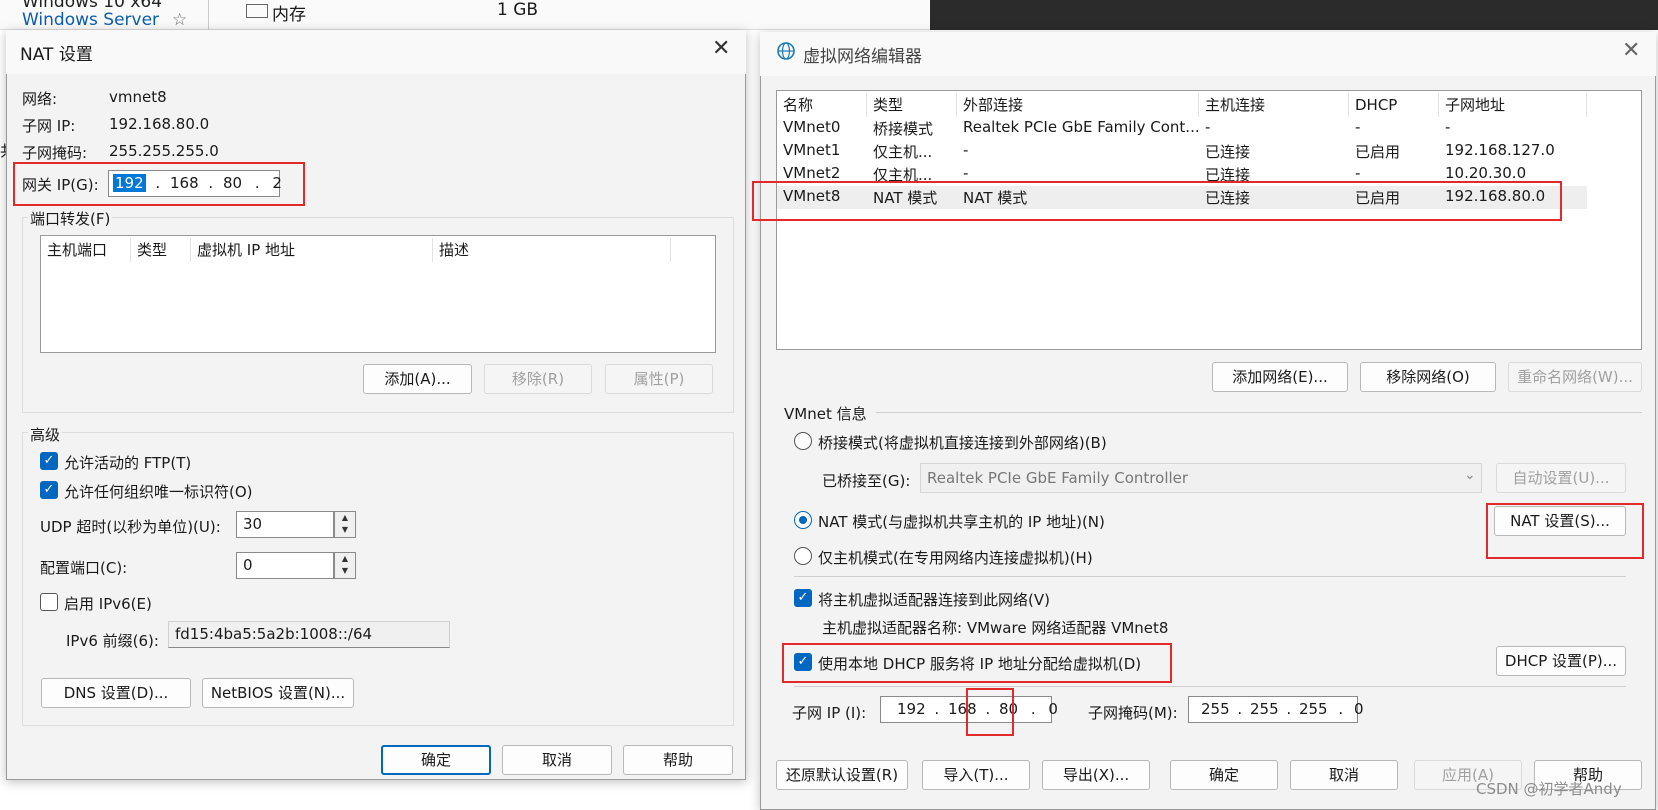 The image size is (1658, 810). I want to click on subnet-mask-label: 子网掩码:, so click(55, 153).